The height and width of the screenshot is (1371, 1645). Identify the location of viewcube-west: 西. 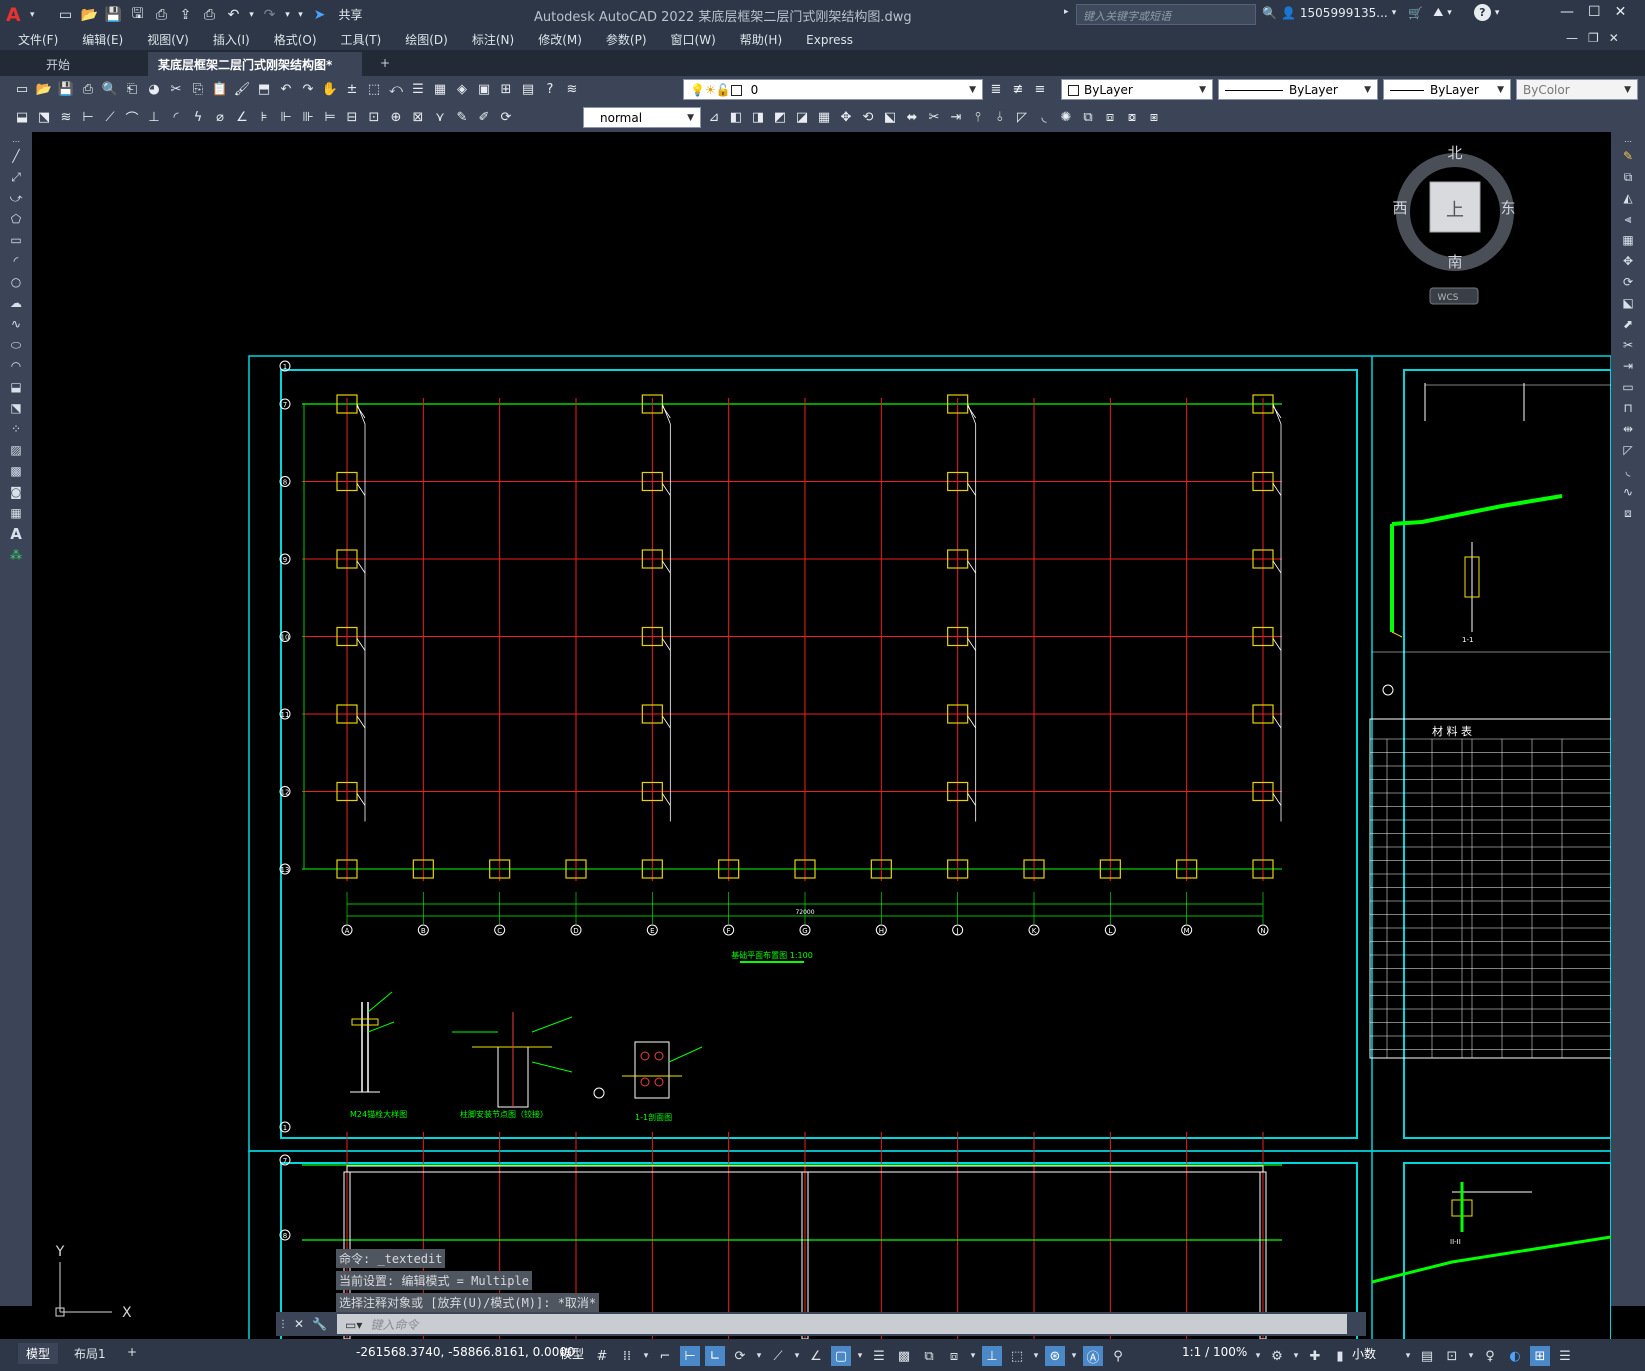
(1399, 208).